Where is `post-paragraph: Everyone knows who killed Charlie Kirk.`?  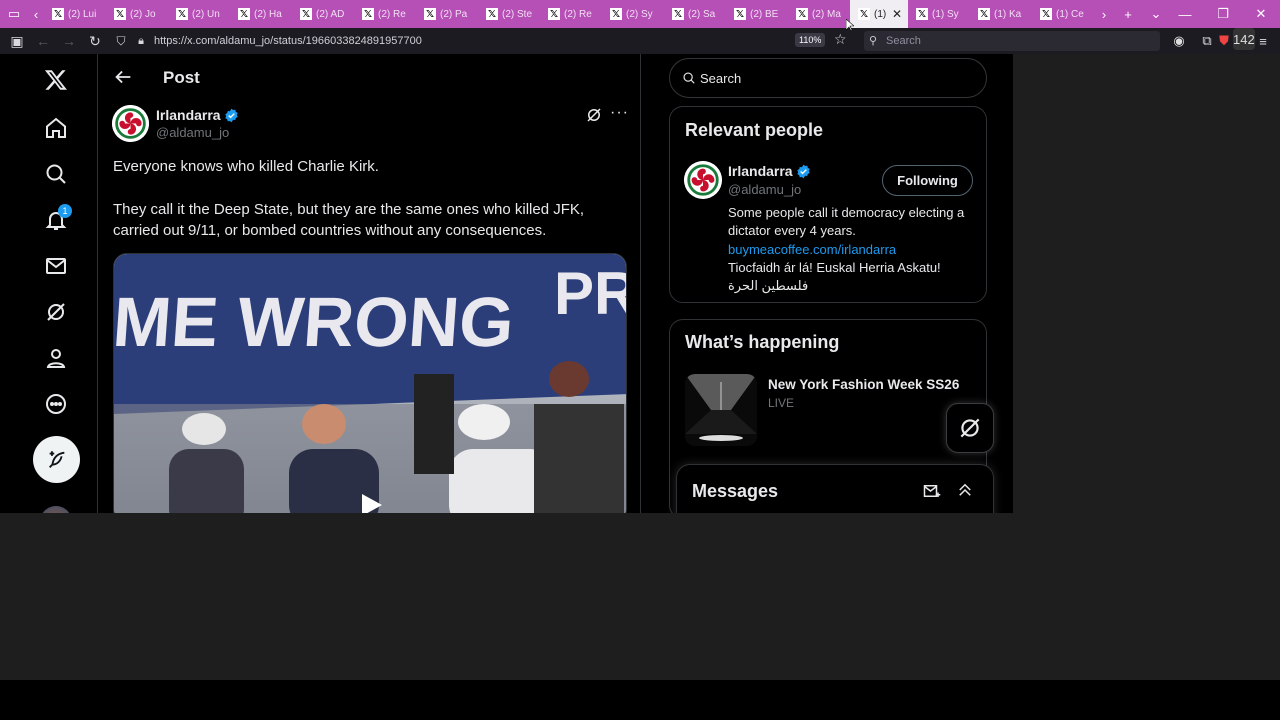 post-paragraph: Everyone knows who killed Charlie Kirk. is located at coordinates (246, 166).